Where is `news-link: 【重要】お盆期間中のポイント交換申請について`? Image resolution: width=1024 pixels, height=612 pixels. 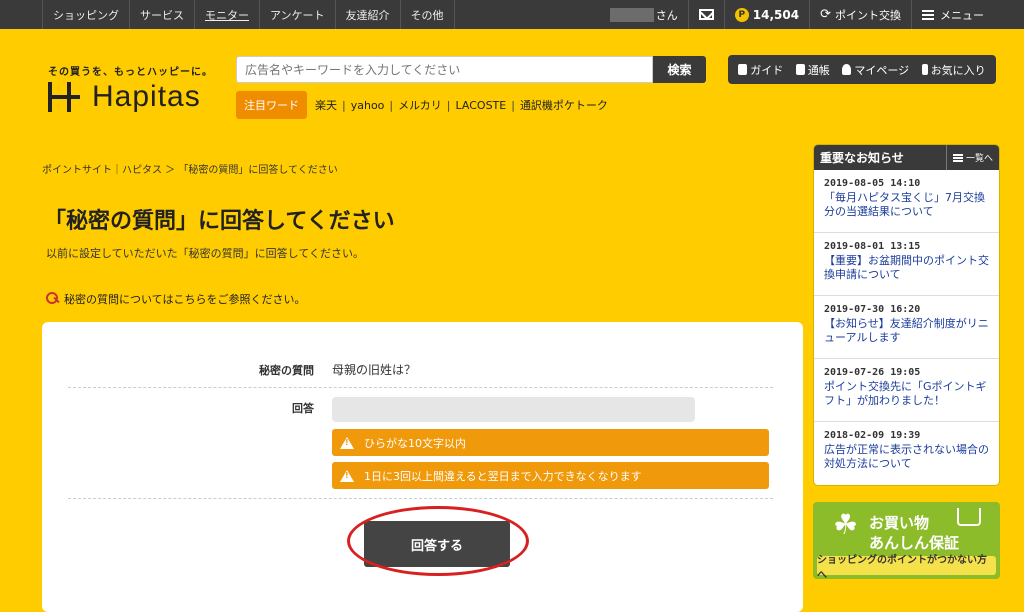 news-link: 【重要】お盆期間中のポイント交換申請について is located at coordinates (907, 268).